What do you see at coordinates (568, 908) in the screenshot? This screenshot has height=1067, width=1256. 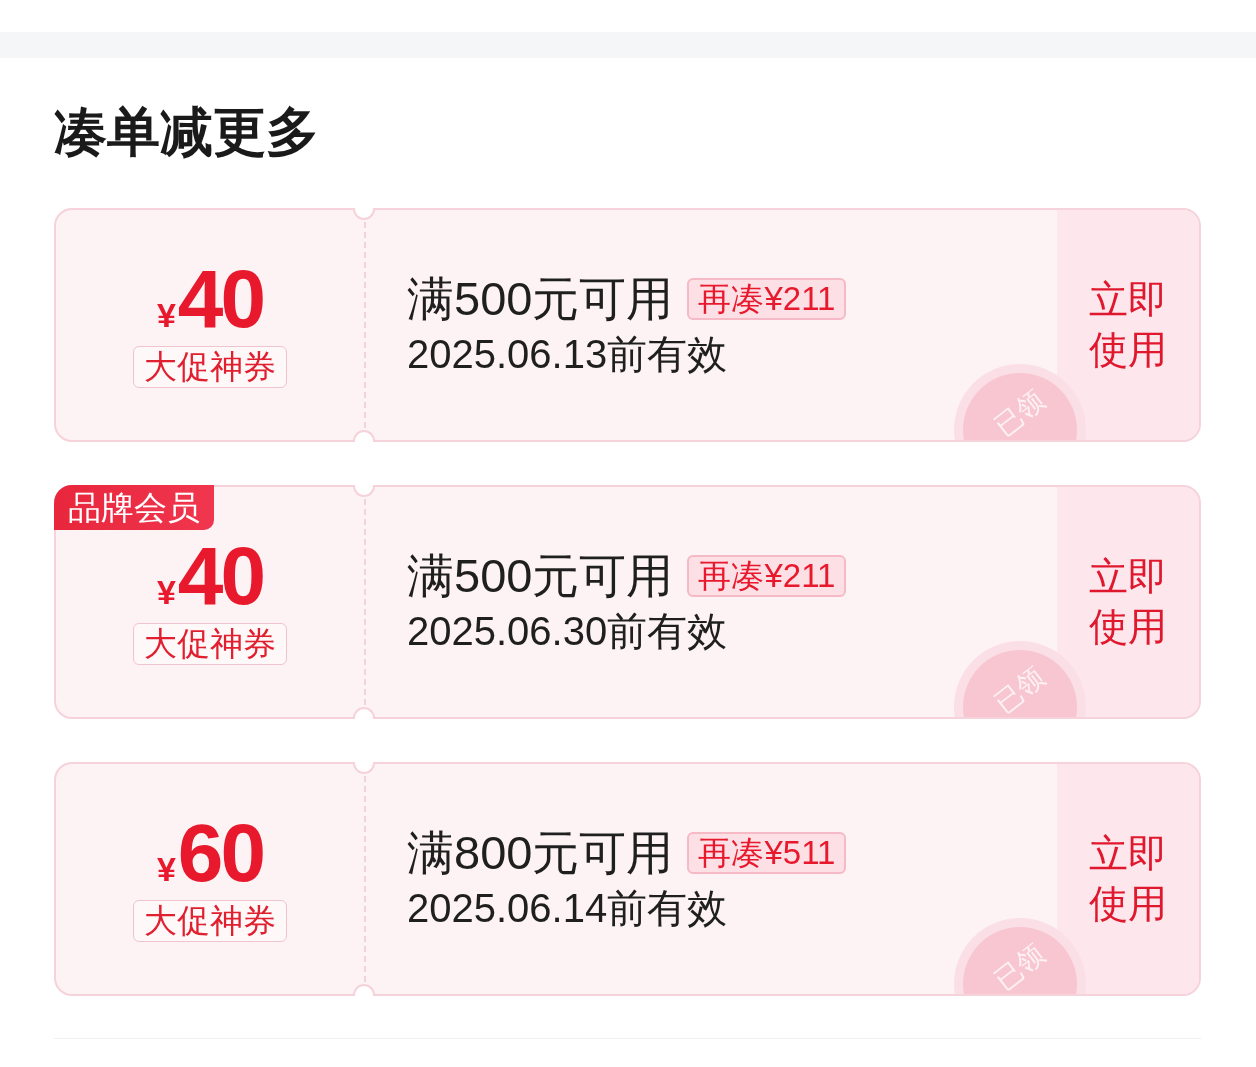 I see `expiry-date: 2025.06.14前有效` at bounding box center [568, 908].